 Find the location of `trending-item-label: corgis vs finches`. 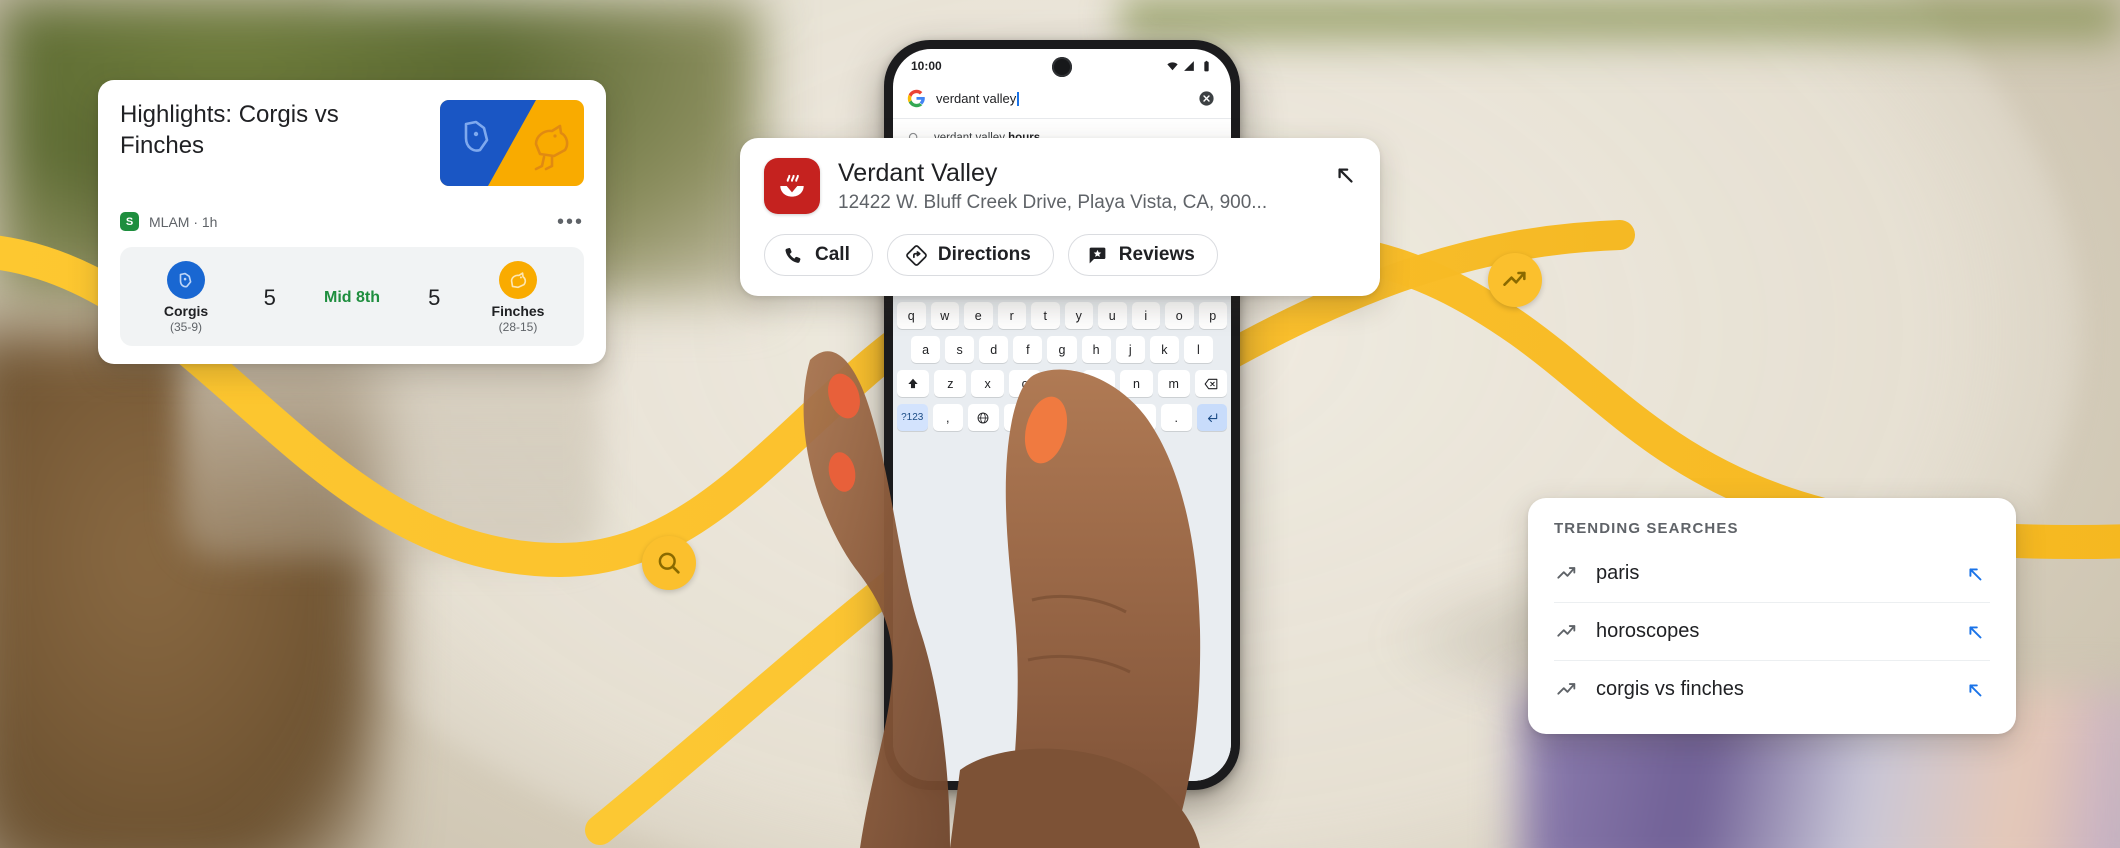

trending-item-label: corgis vs finches is located at coordinates (1670, 689).